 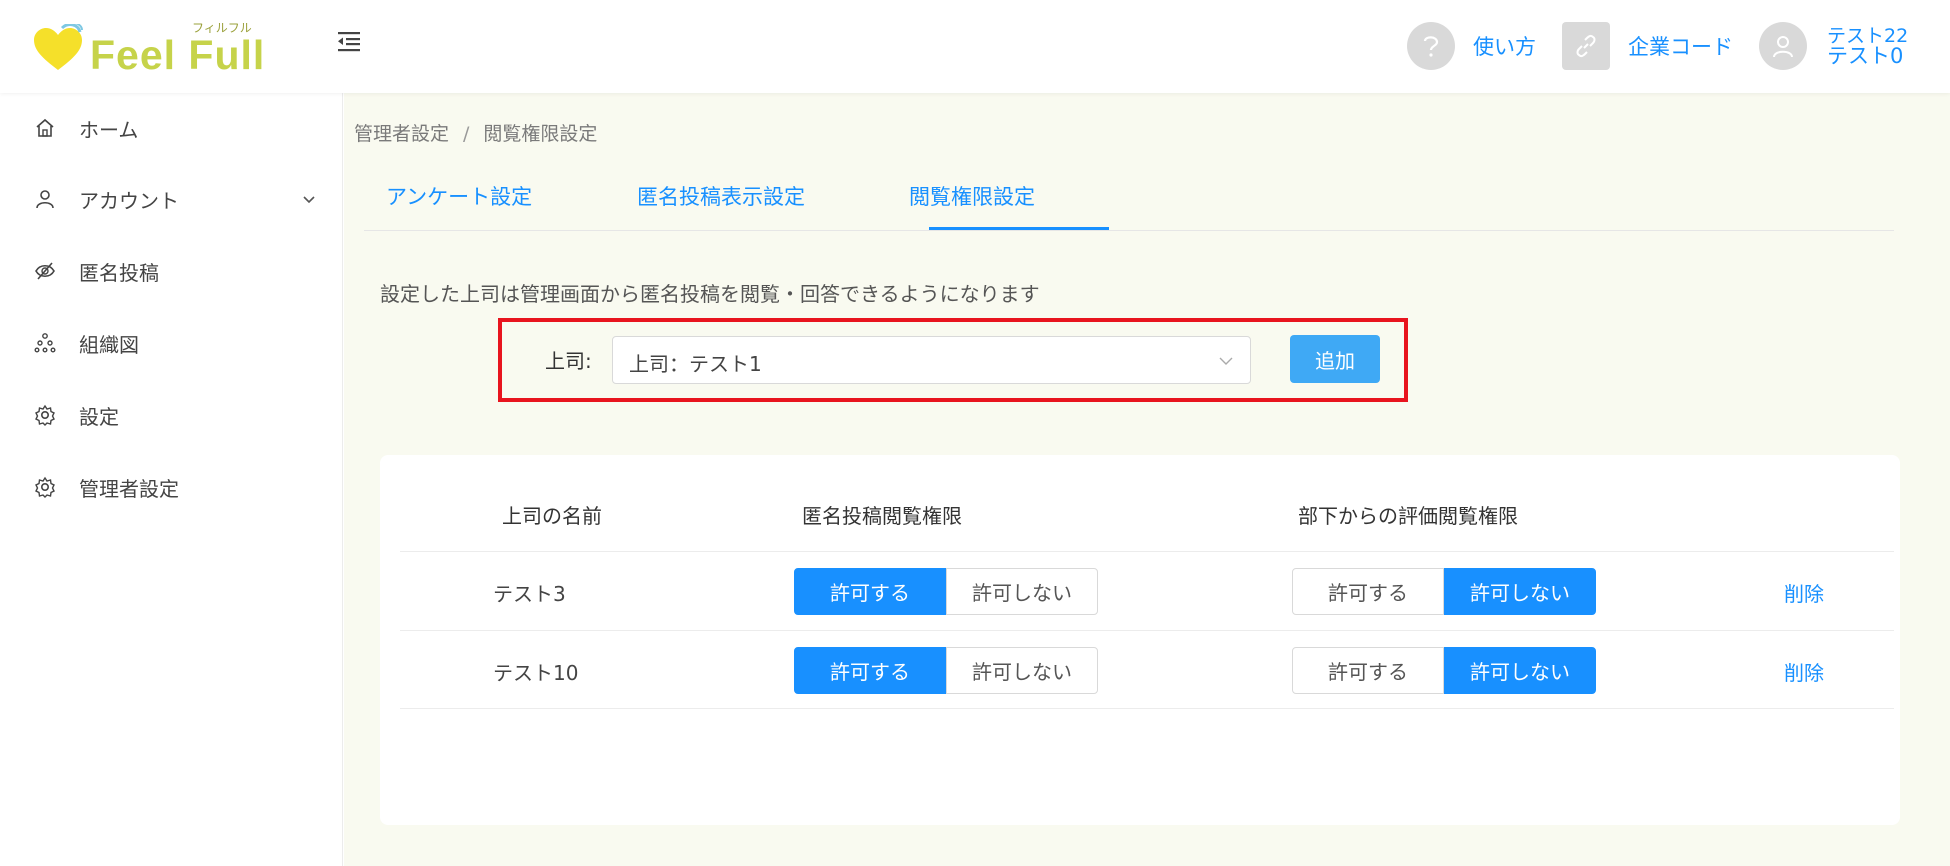 I want to click on sidebar-item-account: アカウント, so click(x=171, y=199).